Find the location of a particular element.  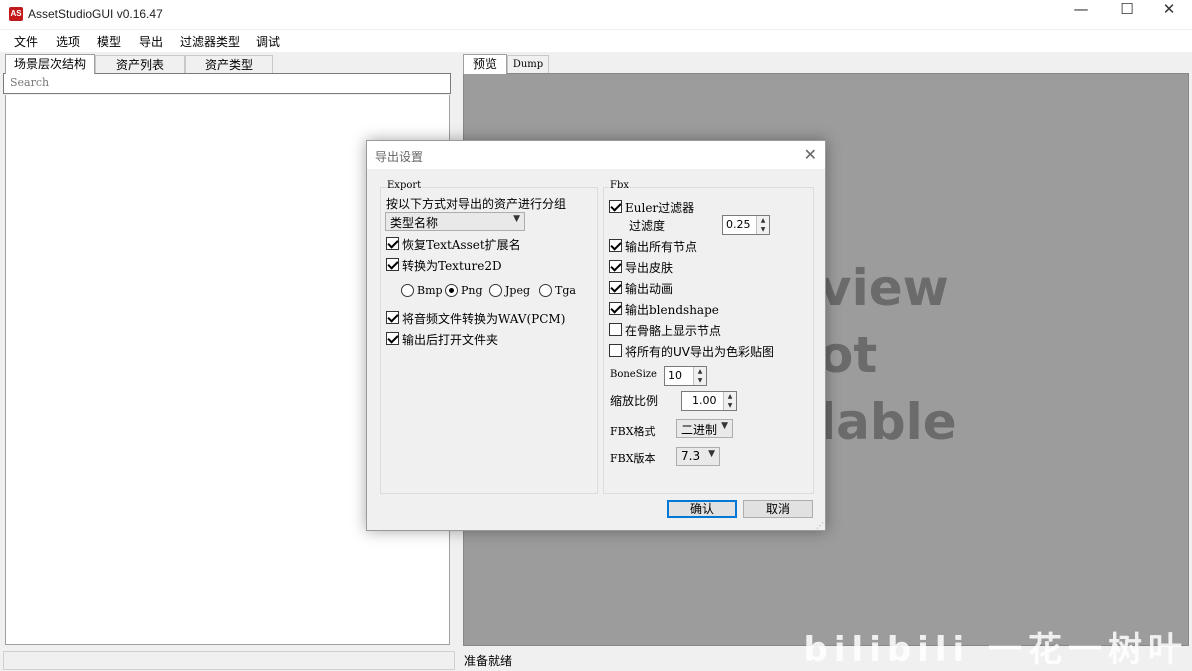

dialog-title: 导出设置 is located at coordinates (399, 157).